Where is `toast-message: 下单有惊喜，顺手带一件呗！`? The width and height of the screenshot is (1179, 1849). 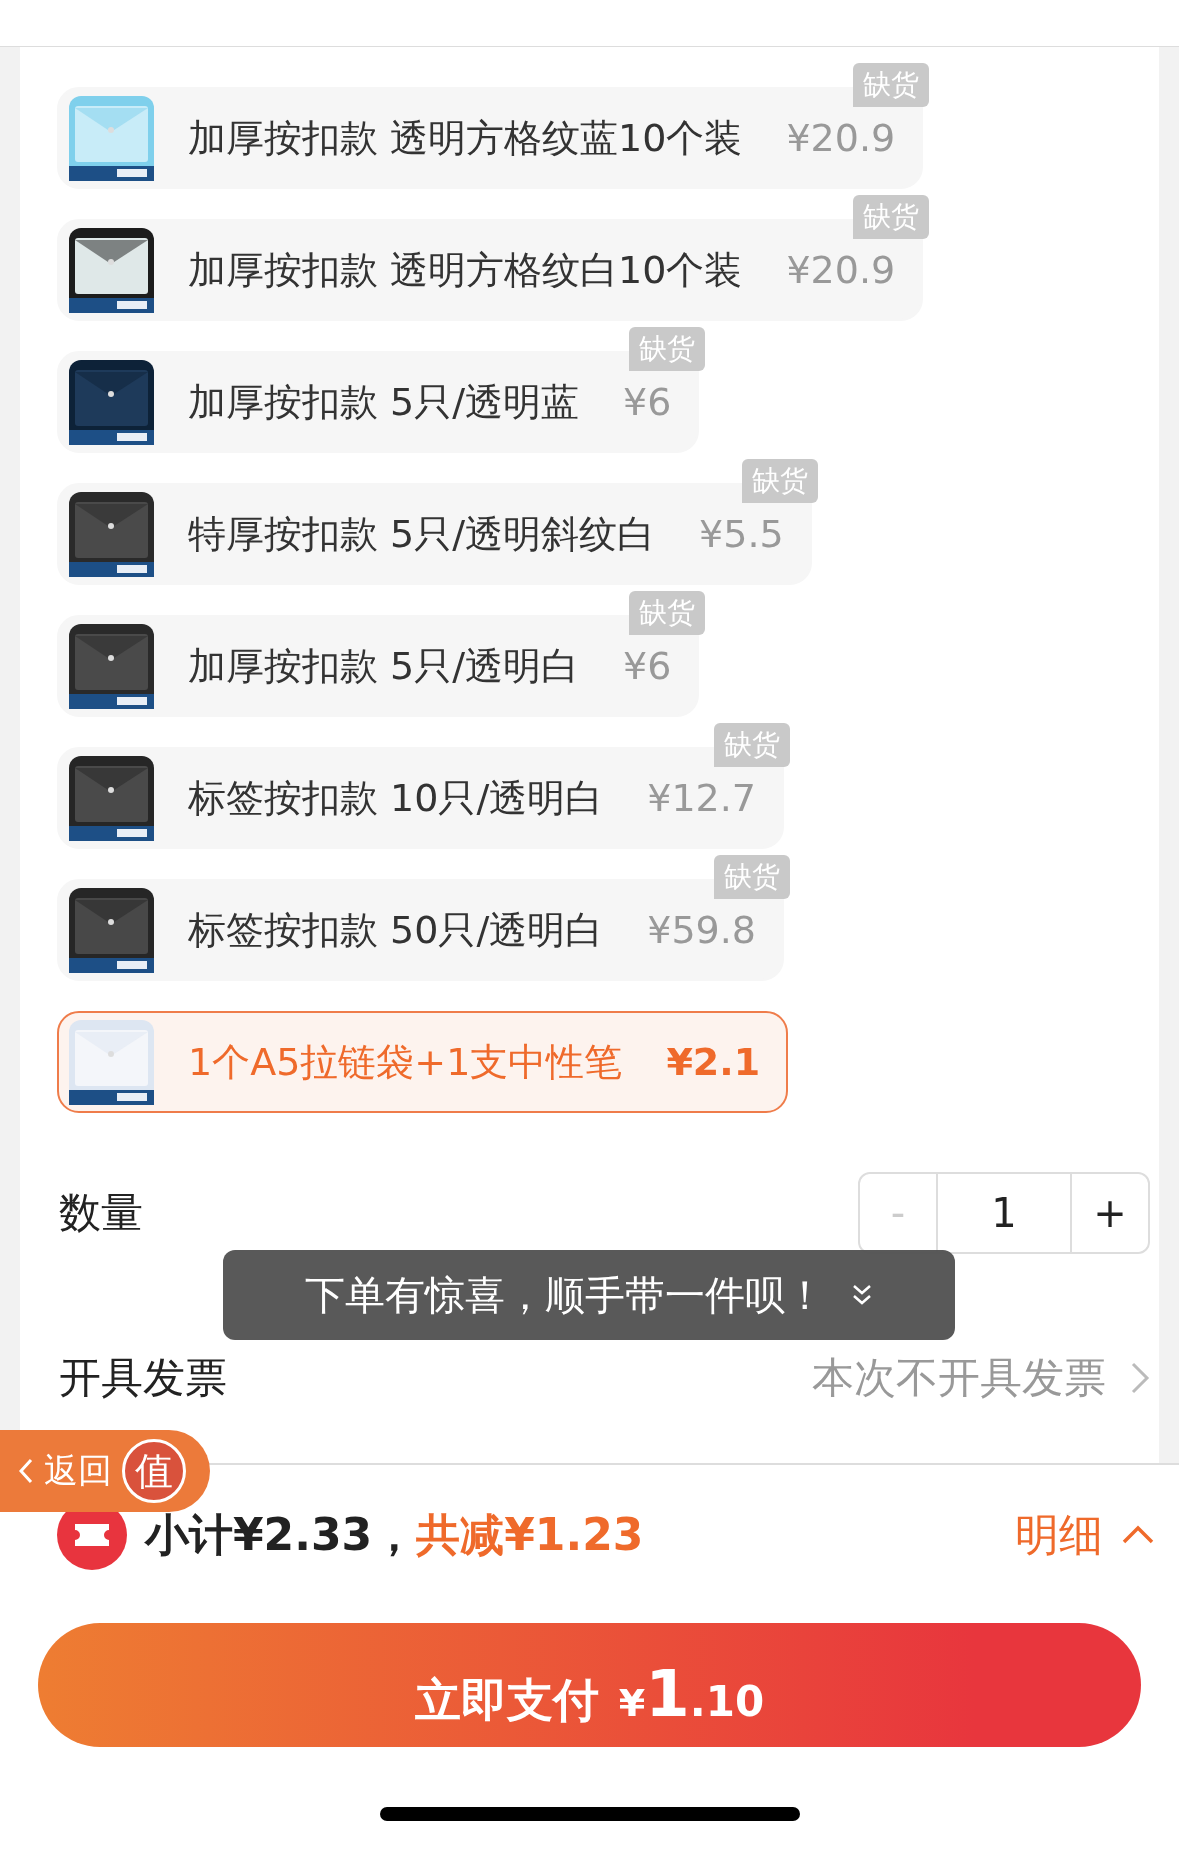
toast-message: 下单有惊喜，顺手带一件呗！ is located at coordinates (565, 1295).